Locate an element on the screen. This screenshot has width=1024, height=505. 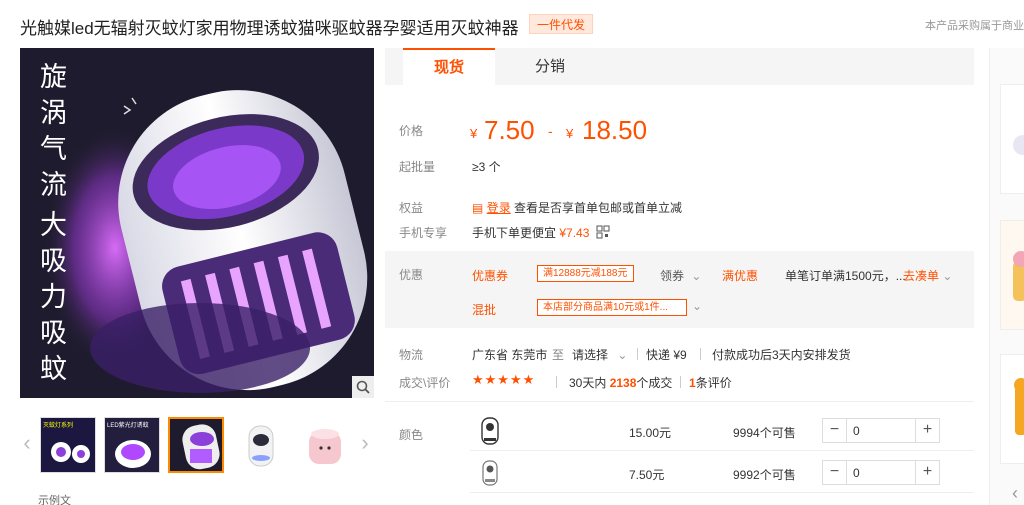
review-link: 1条评价 is located at coordinates (710, 382).